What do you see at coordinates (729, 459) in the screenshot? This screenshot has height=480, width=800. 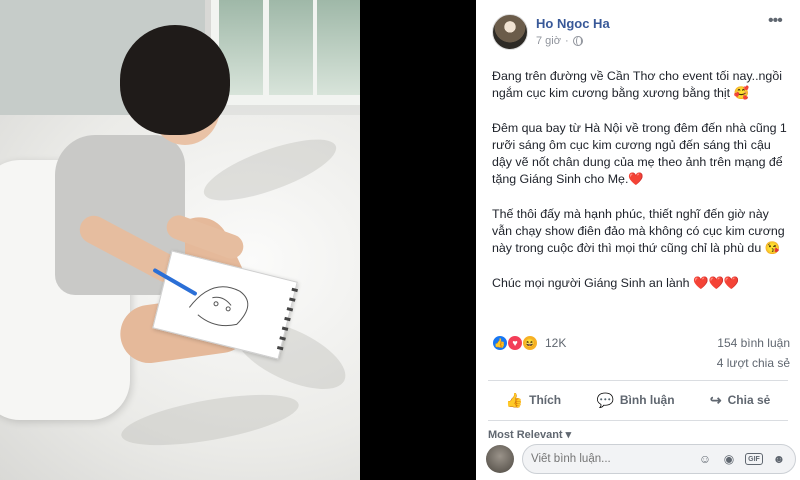 I see `camera-icon: ◉` at bounding box center [729, 459].